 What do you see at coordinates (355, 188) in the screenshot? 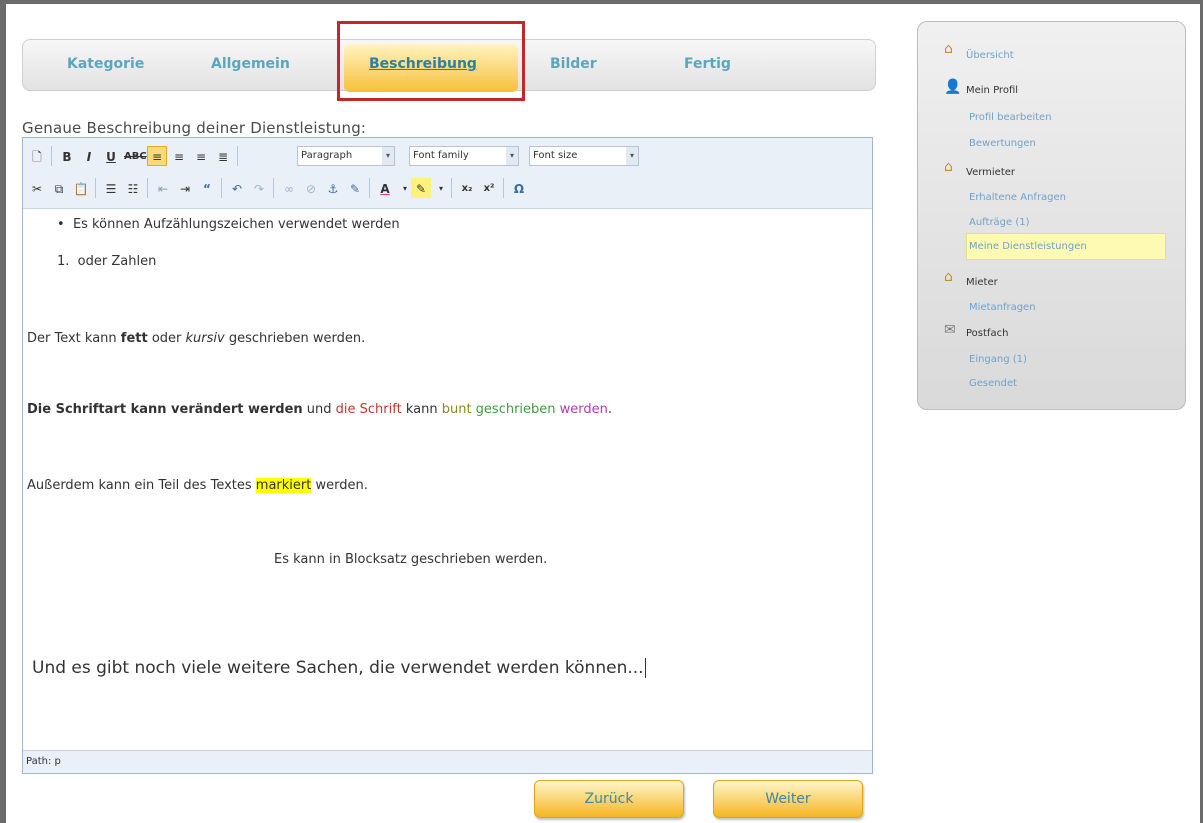
I see `cleanup-icon: ✎` at bounding box center [355, 188].